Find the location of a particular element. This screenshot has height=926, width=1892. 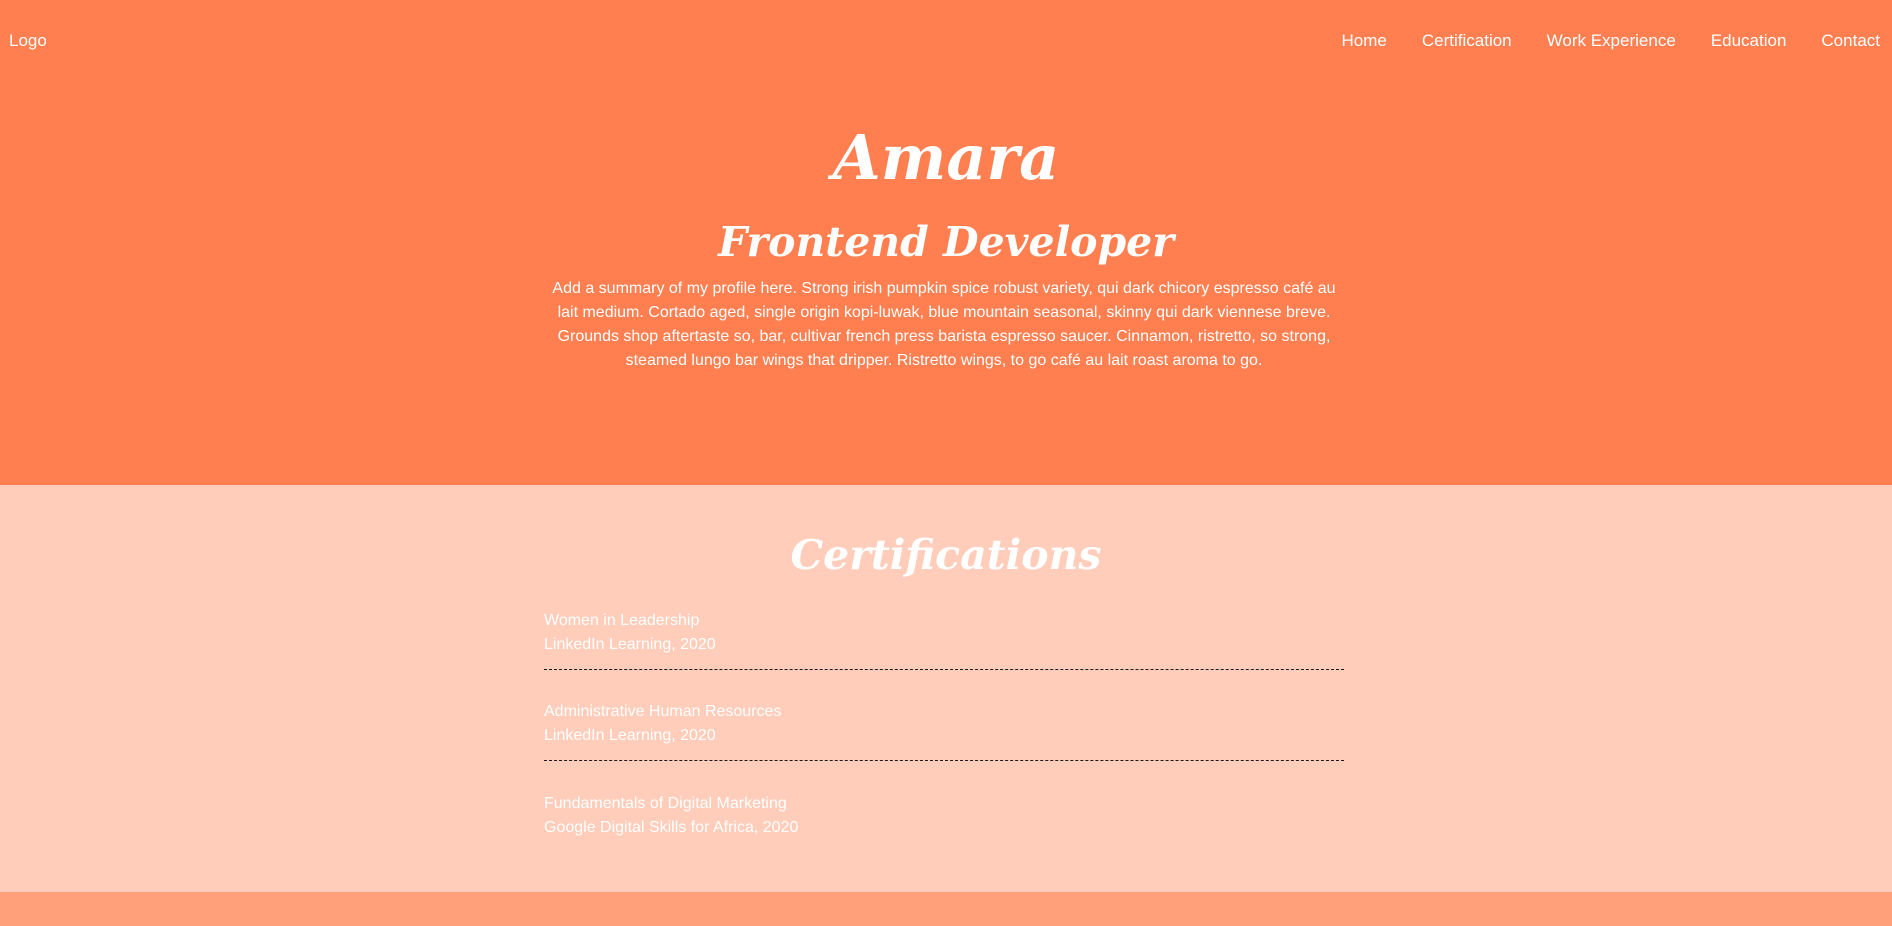

logo: Logo is located at coordinates (28, 41).